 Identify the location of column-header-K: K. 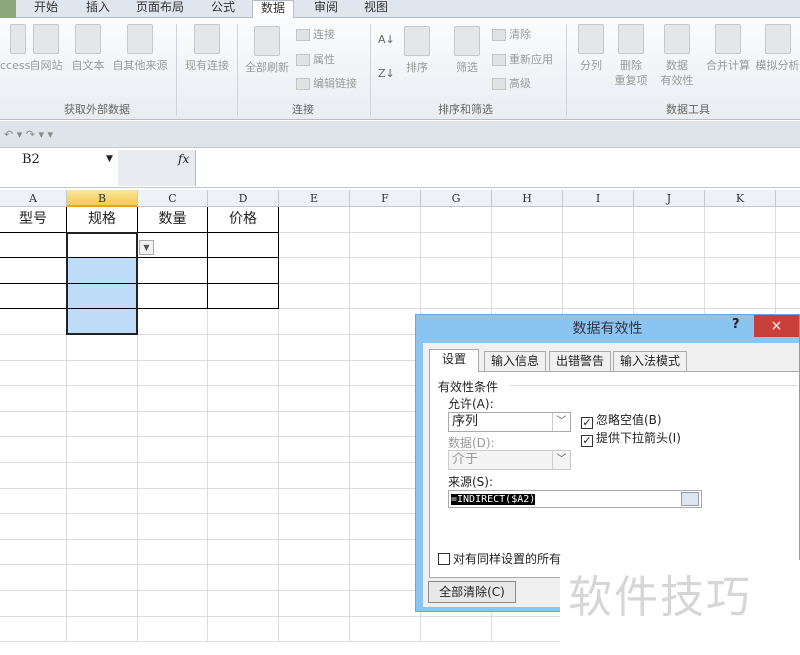
(740, 198).